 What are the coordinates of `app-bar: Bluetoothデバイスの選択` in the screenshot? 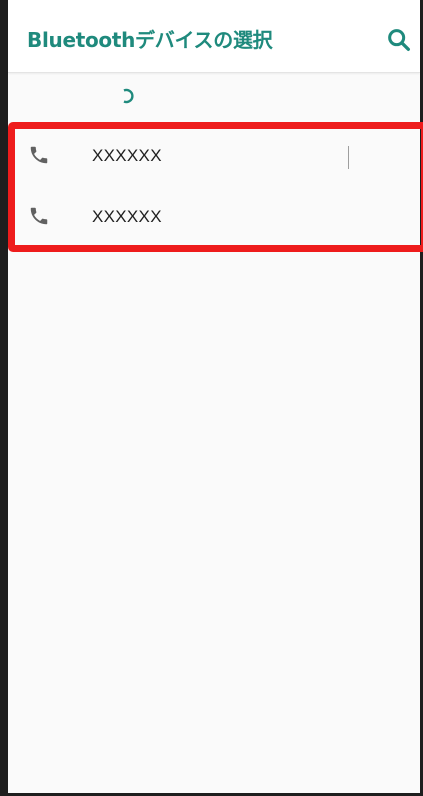 It's located at (214, 36).